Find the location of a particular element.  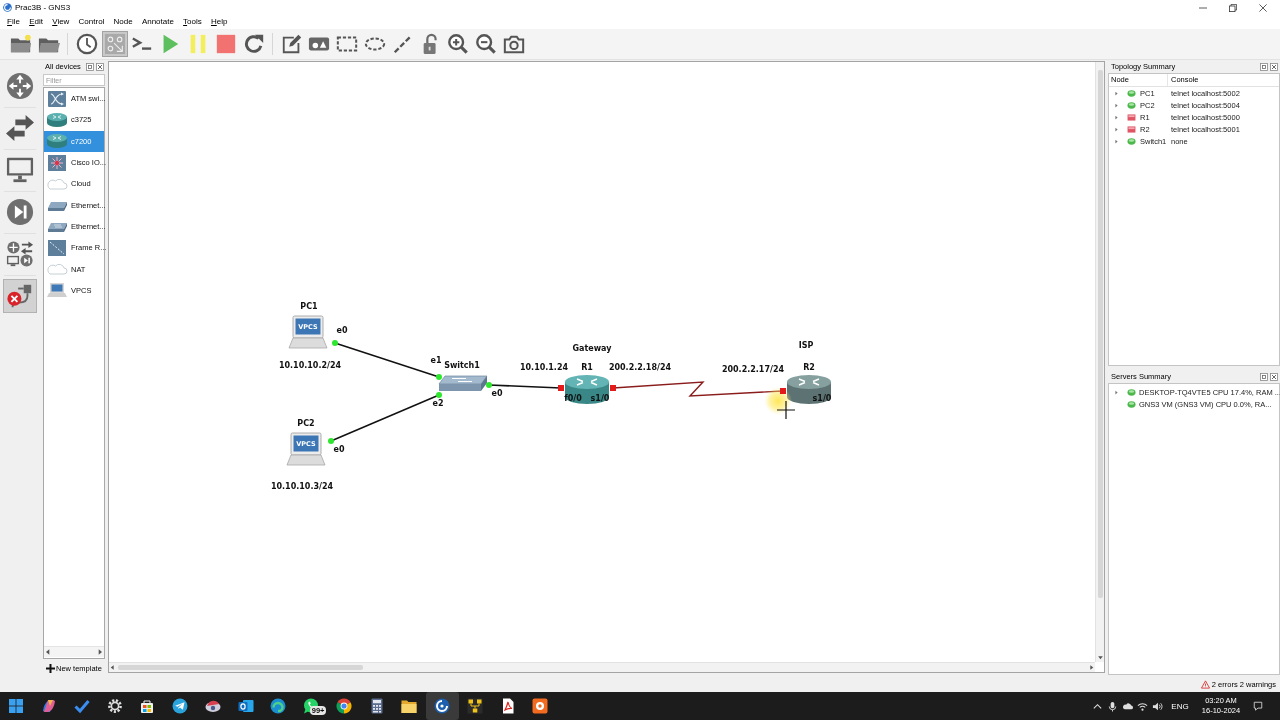

speaker-icon is located at coordinates (1157, 706).